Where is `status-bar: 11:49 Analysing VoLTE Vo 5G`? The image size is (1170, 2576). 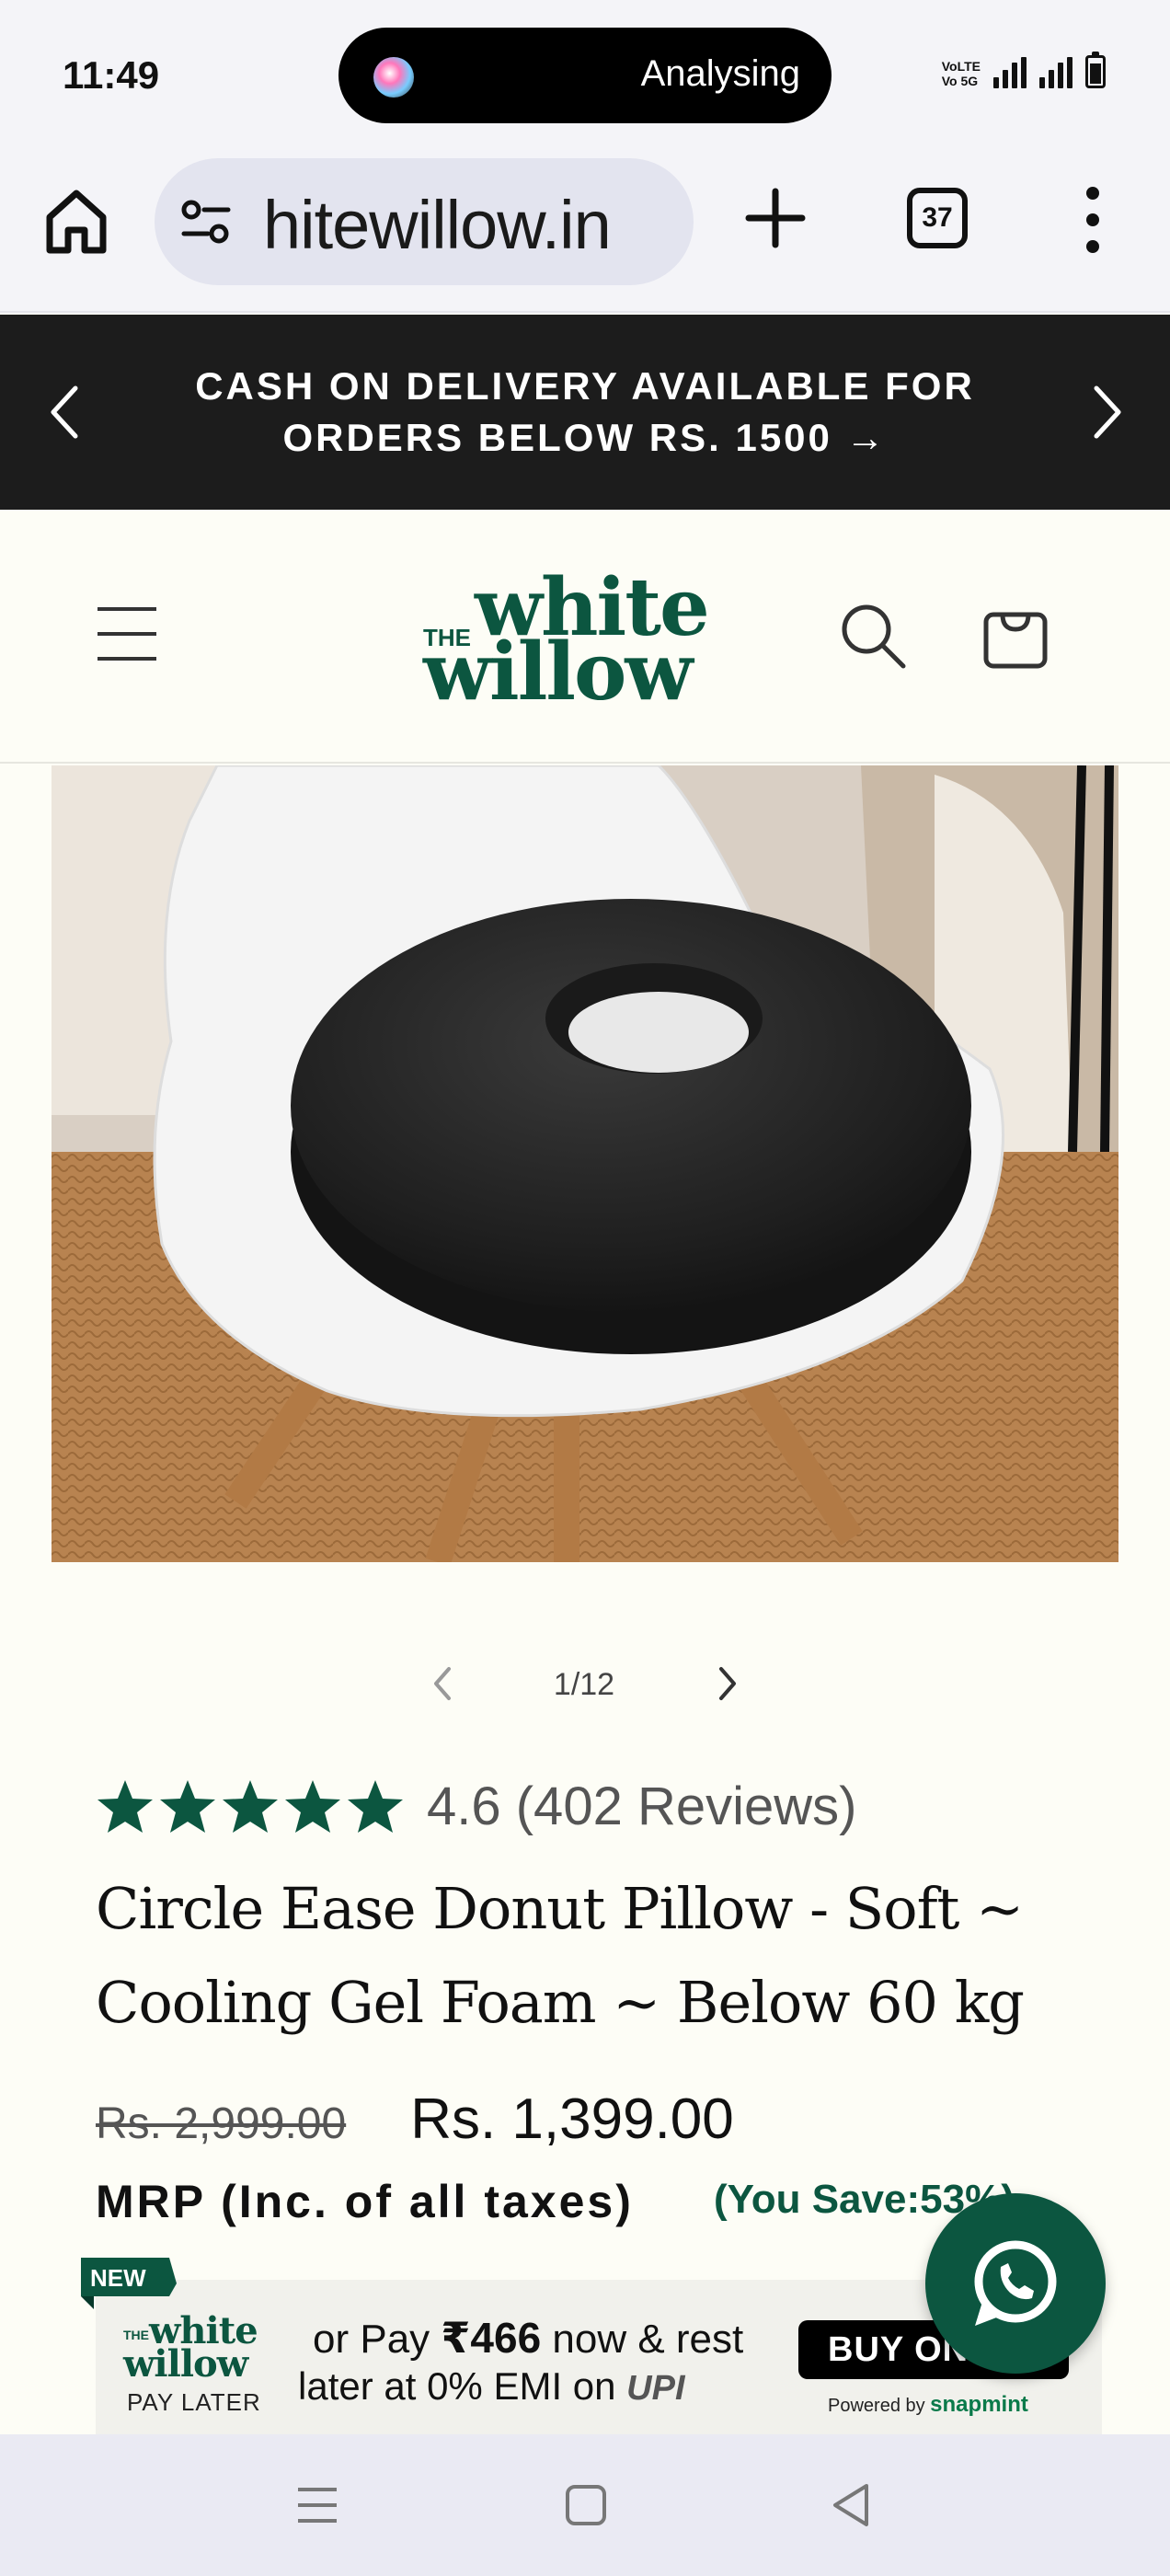
status-bar: 11:49 Analysing VoLTE Vo 5G is located at coordinates (585, 73).